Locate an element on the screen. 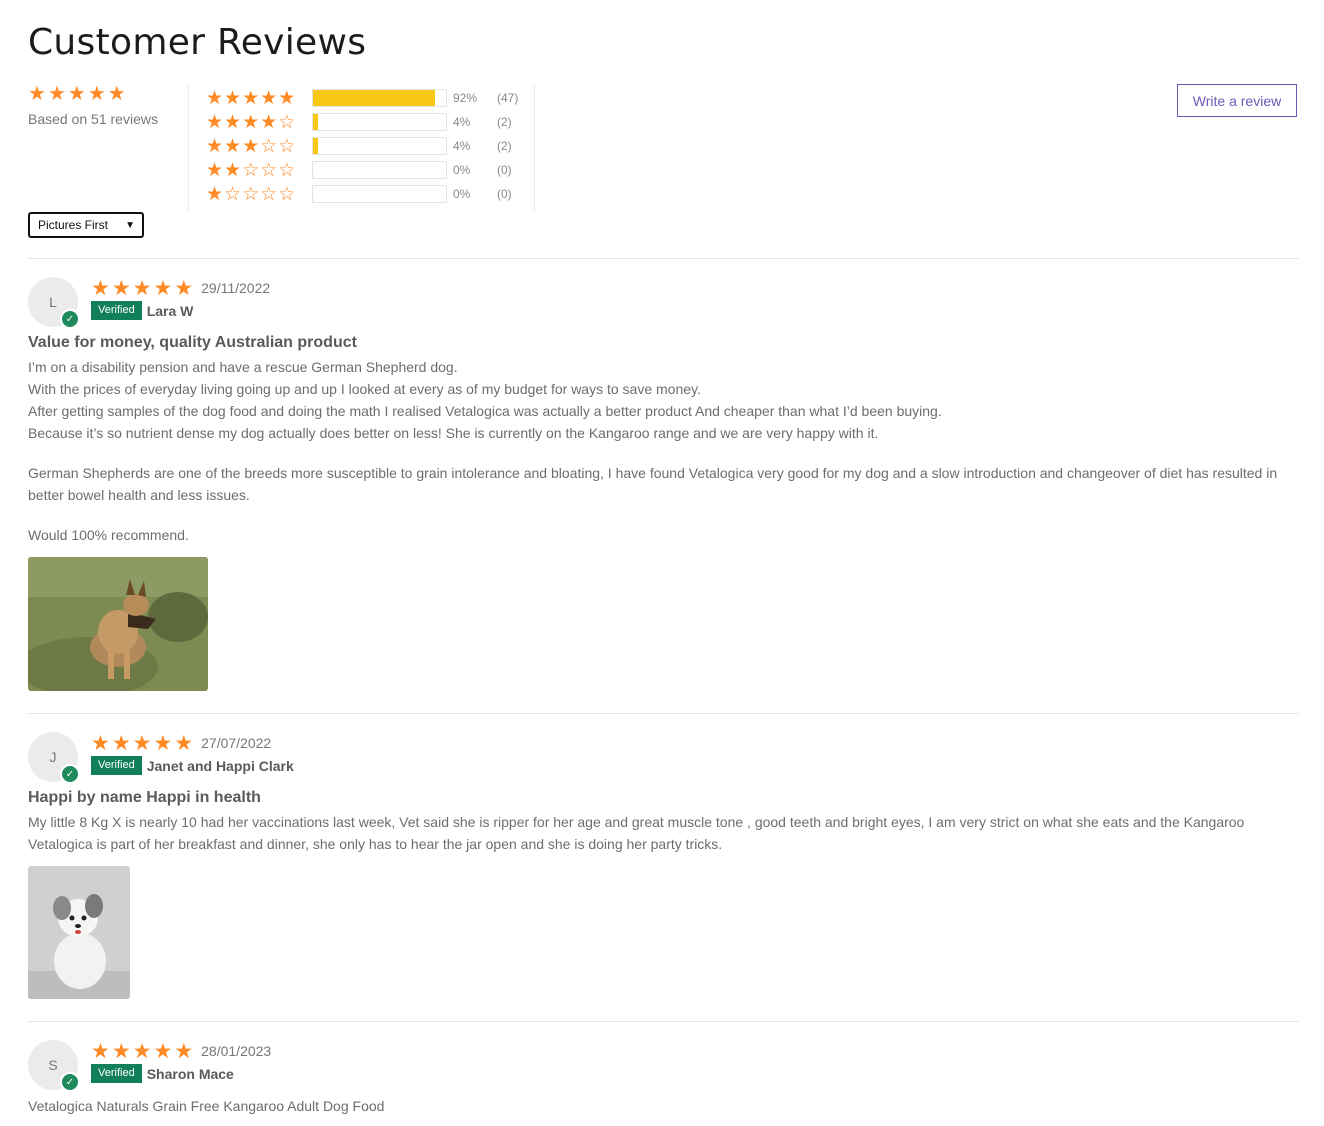 The image size is (1324, 1126). page-title: Customer Reviews is located at coordinates (197, 42).